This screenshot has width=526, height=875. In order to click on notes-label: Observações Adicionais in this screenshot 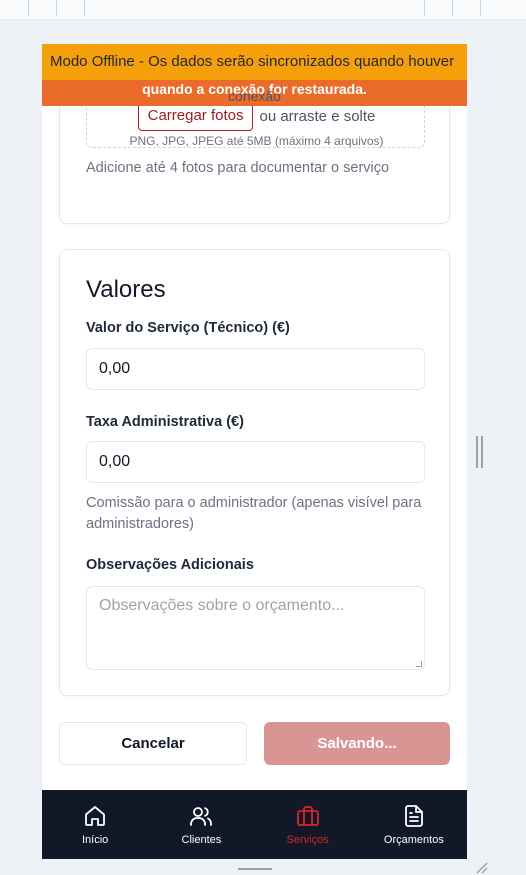, I will do `click(170, 565)`.